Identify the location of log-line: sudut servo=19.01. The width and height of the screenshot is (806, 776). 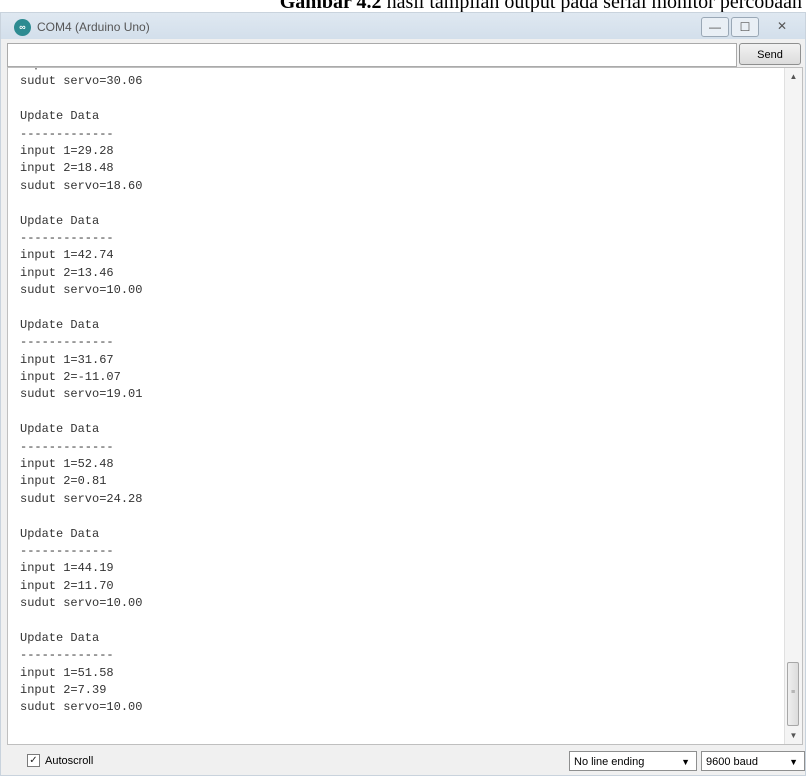
(81, 394).